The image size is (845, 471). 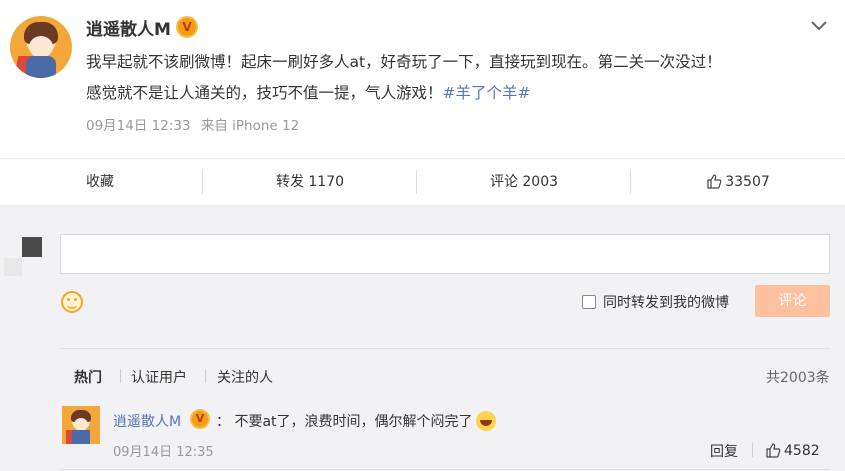 What do you see at coordinates (589, 302) in the screenshot?
I see `also-repost-checkbox` at bounding box center [589, 302].